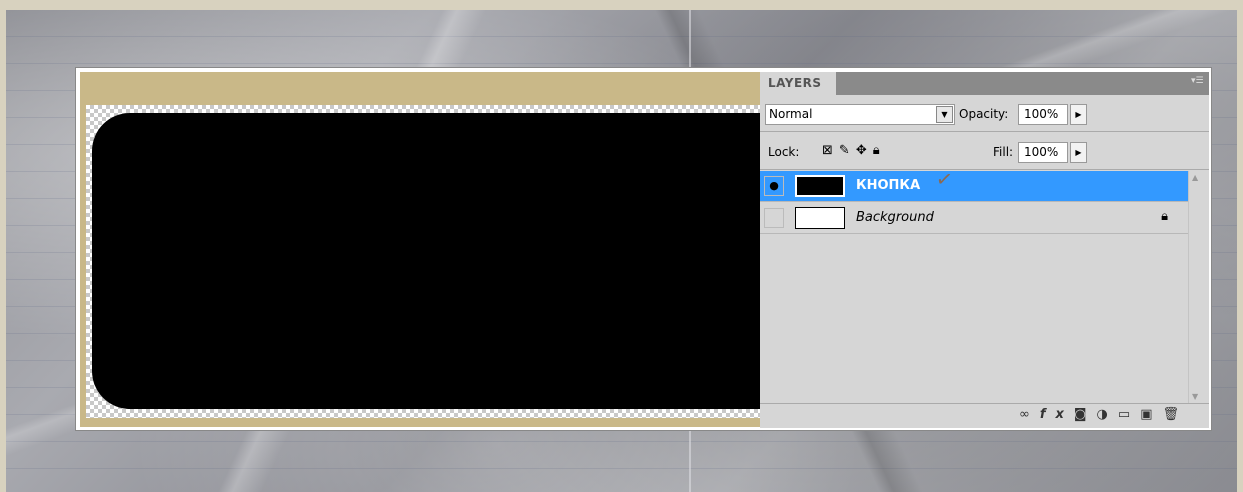  Describe the element at coordinates (847, 150) in the screenshot. I see `lock-image-icon: ✎` at that location.